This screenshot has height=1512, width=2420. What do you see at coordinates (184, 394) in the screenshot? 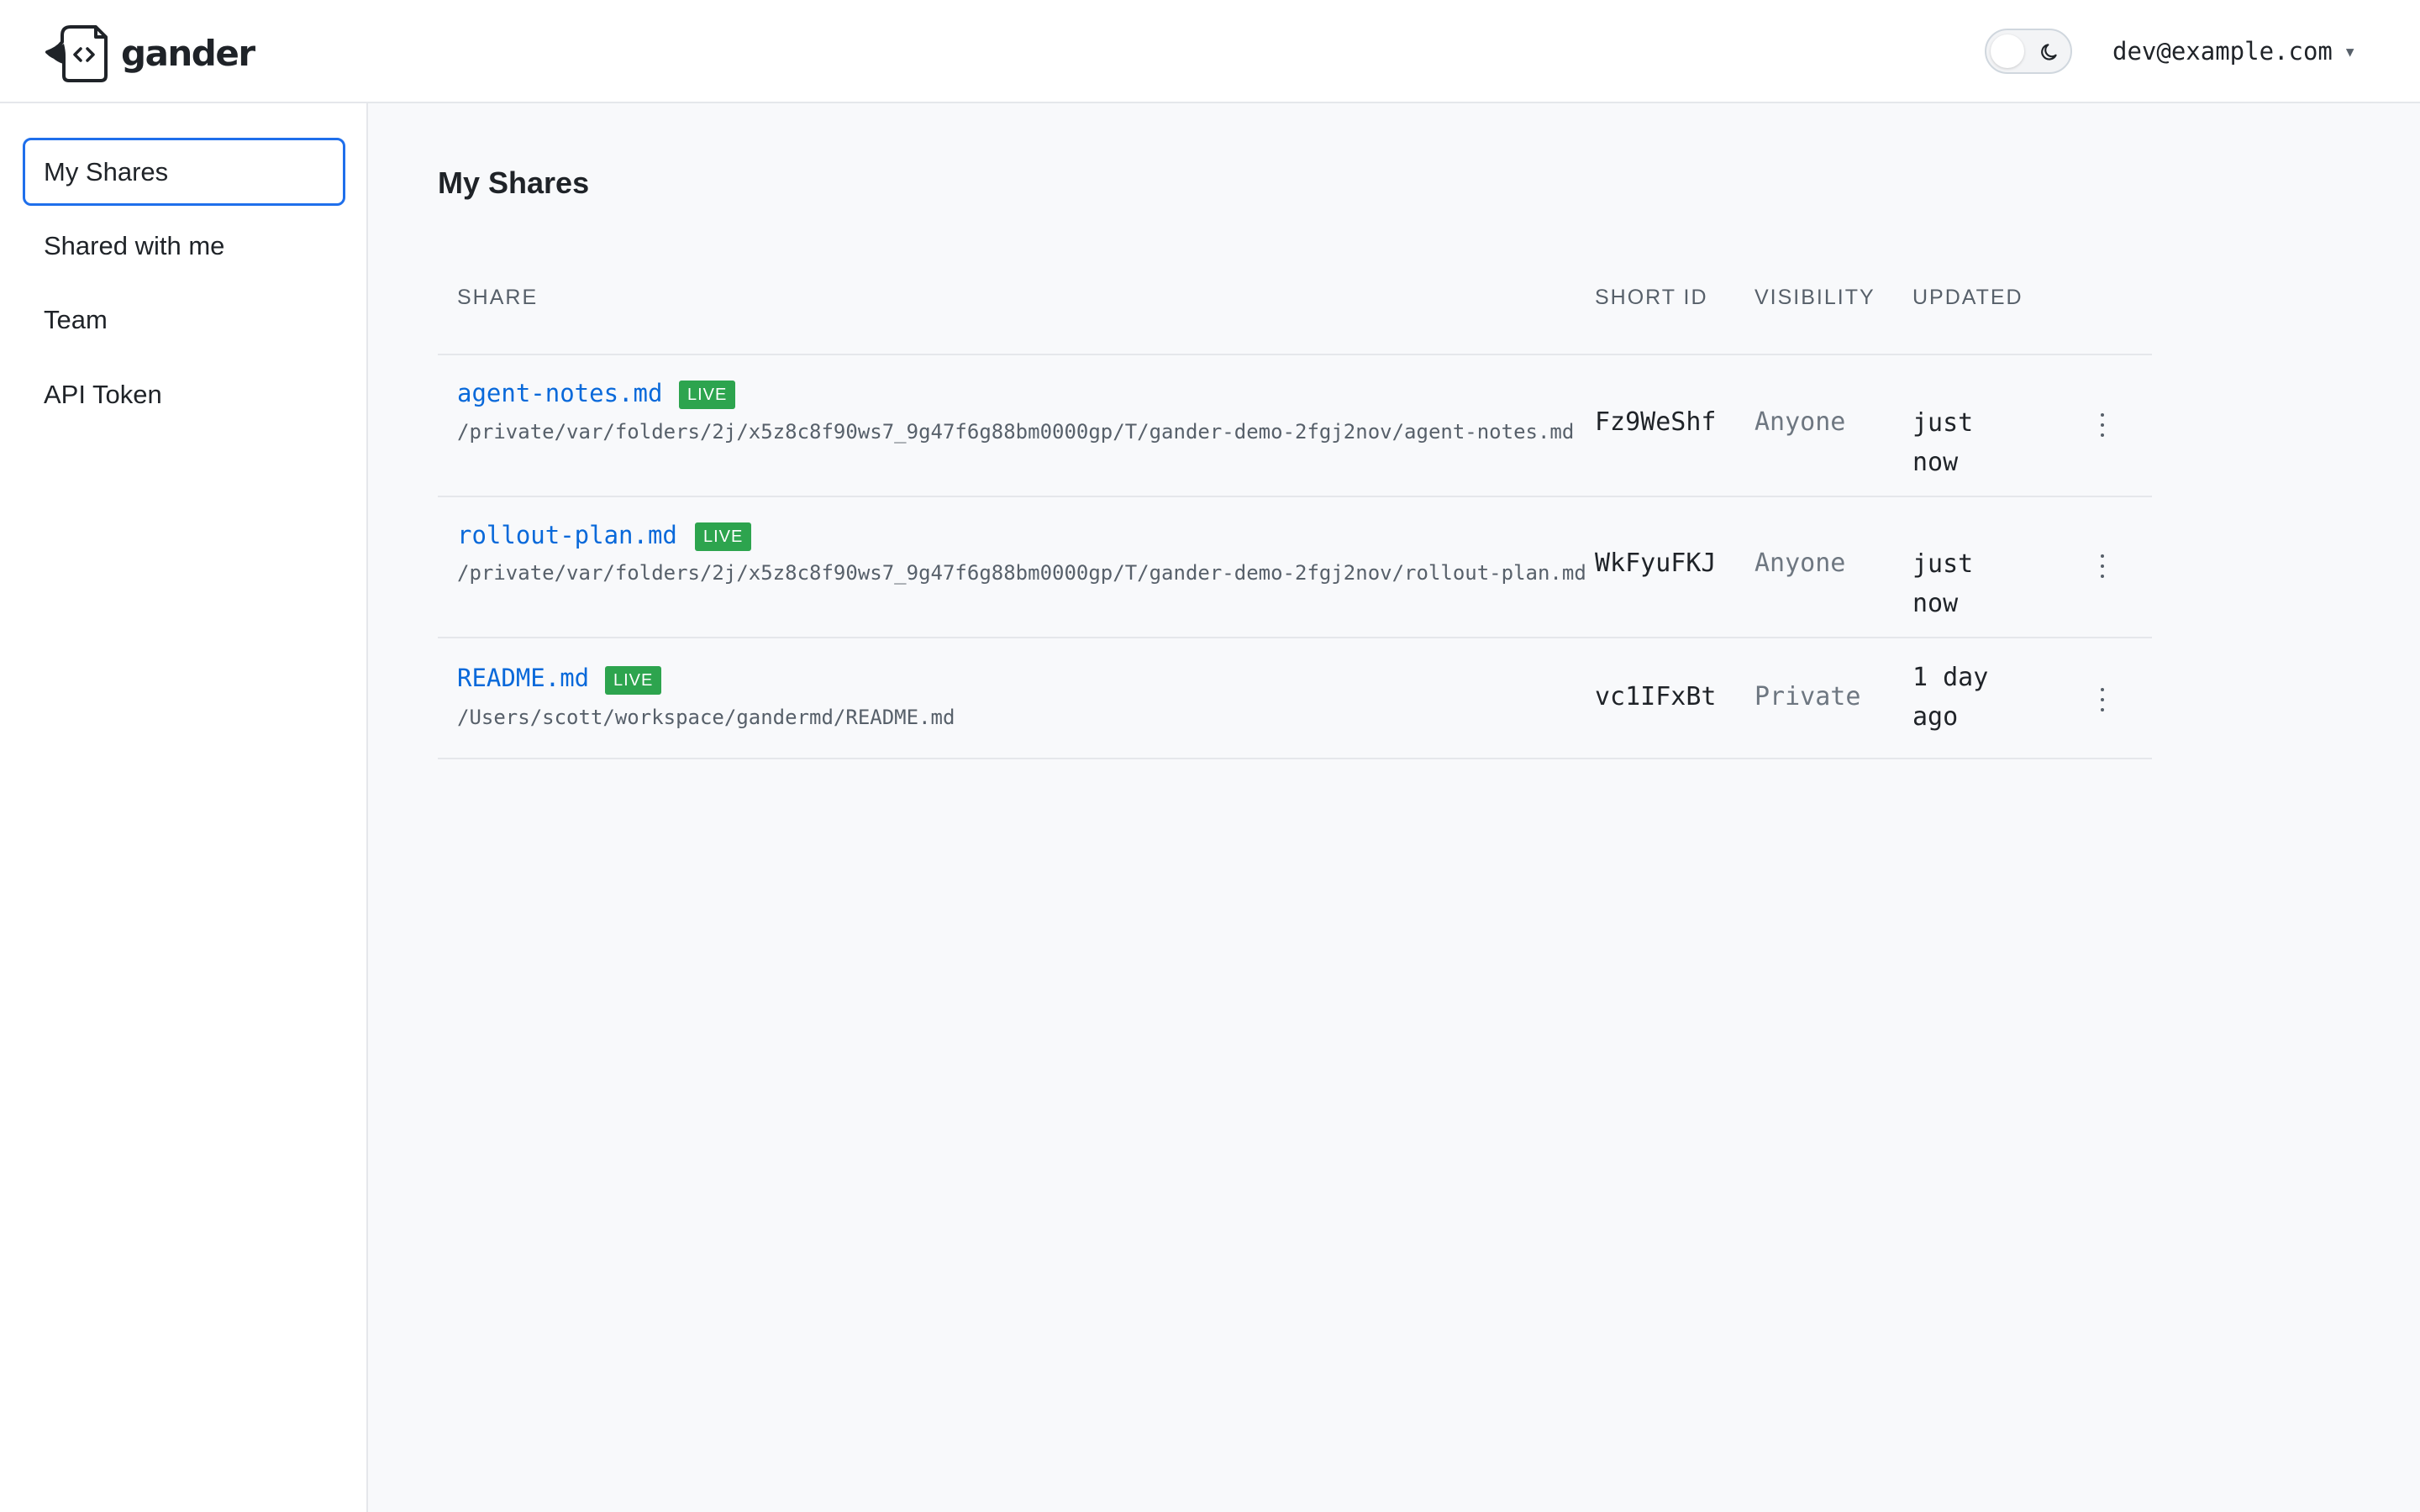
I see `sidebar-item-api-token: API Token` at bounding box center [184, 394].